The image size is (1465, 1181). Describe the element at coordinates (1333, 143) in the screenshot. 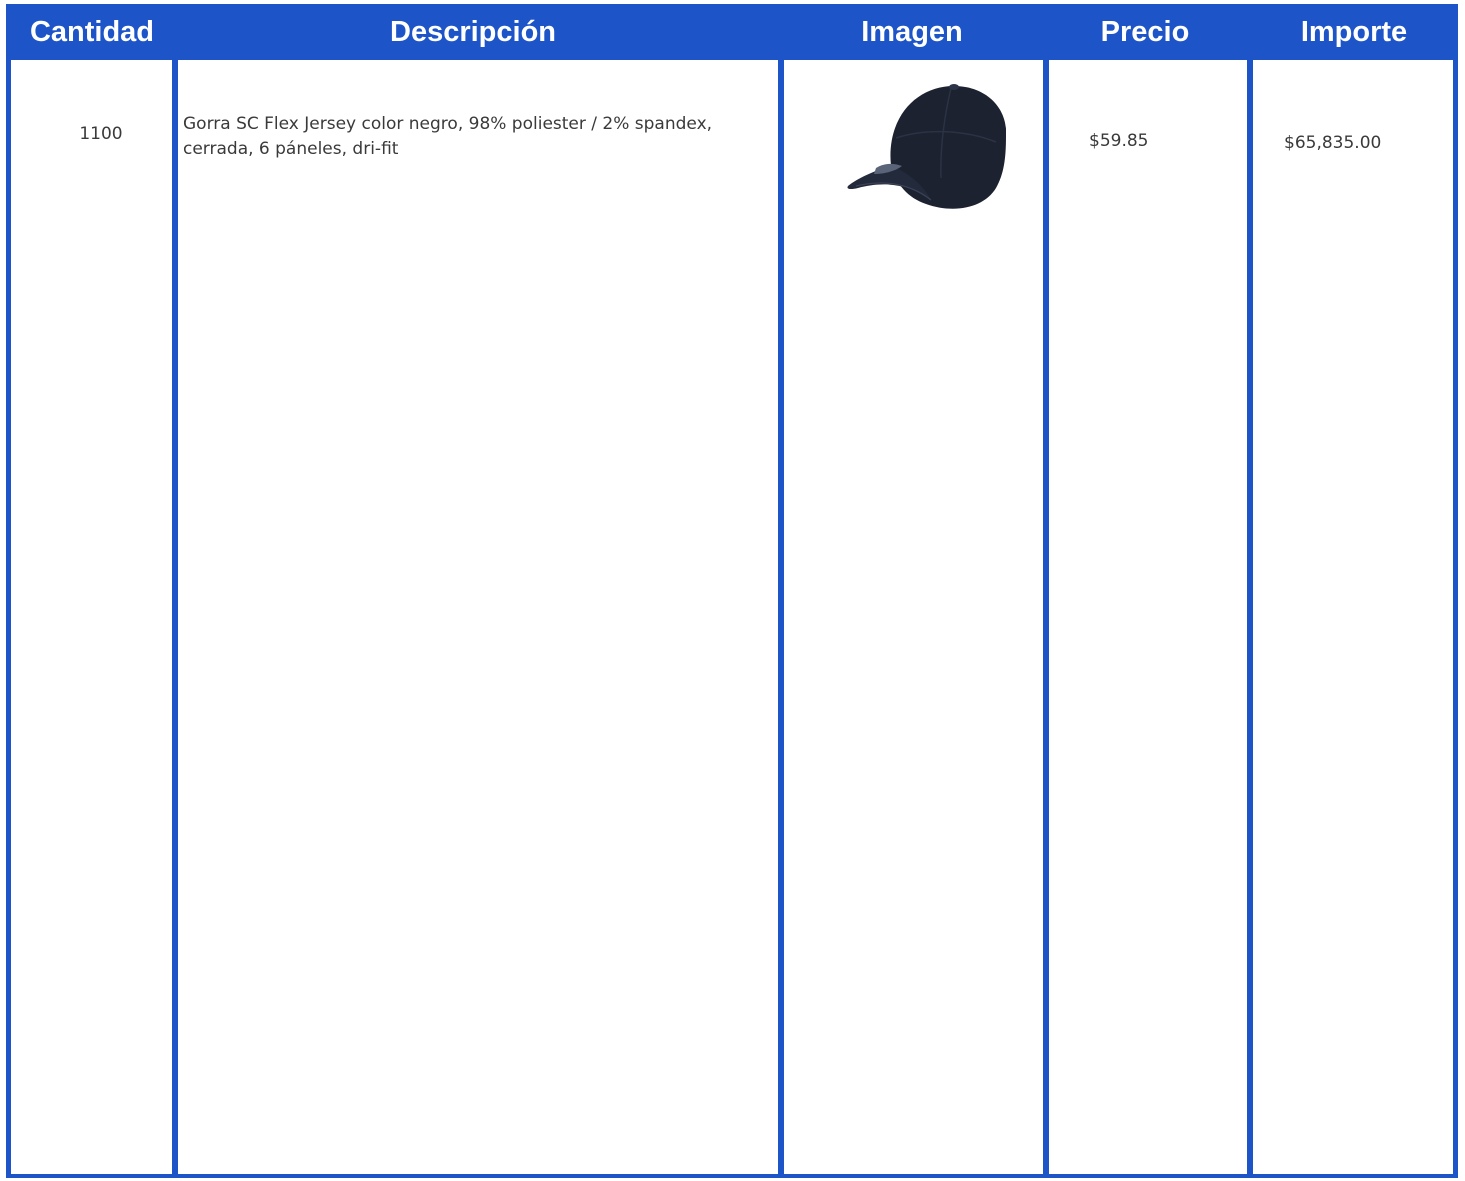

I see `cell-importe: $65,835.00` at that location.